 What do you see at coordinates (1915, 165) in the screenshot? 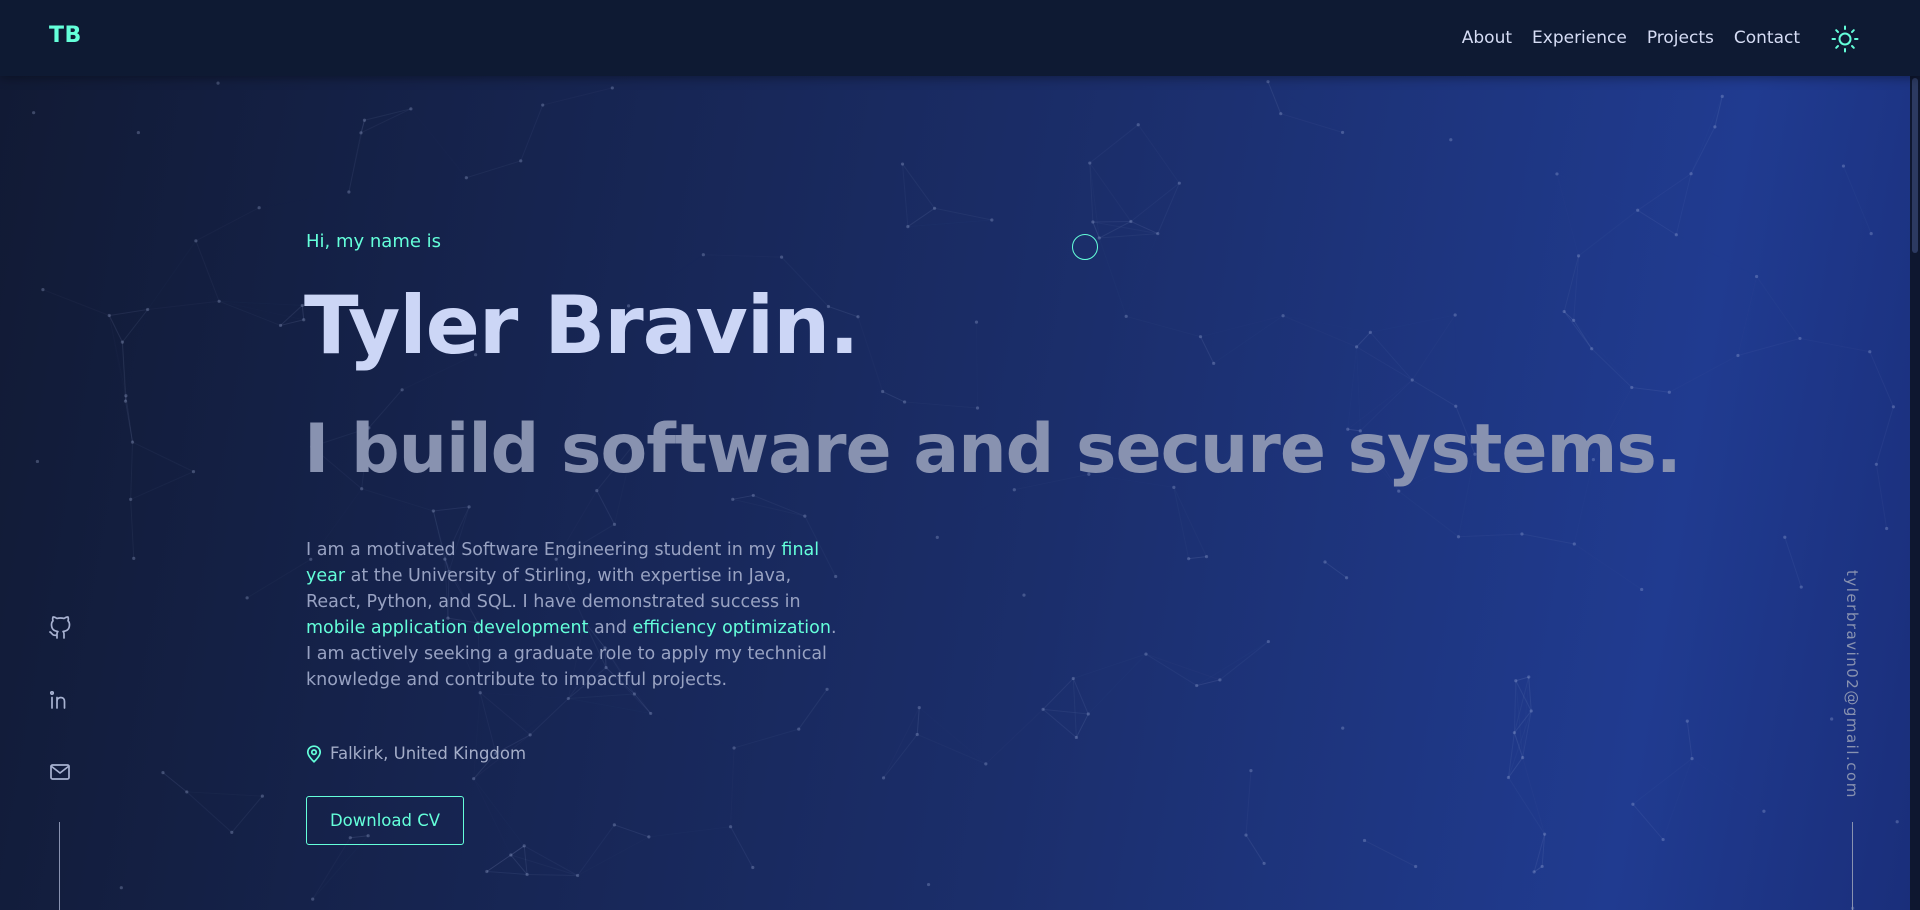
I see `scrollbar-thumb` at bounding box center [1915, 165].